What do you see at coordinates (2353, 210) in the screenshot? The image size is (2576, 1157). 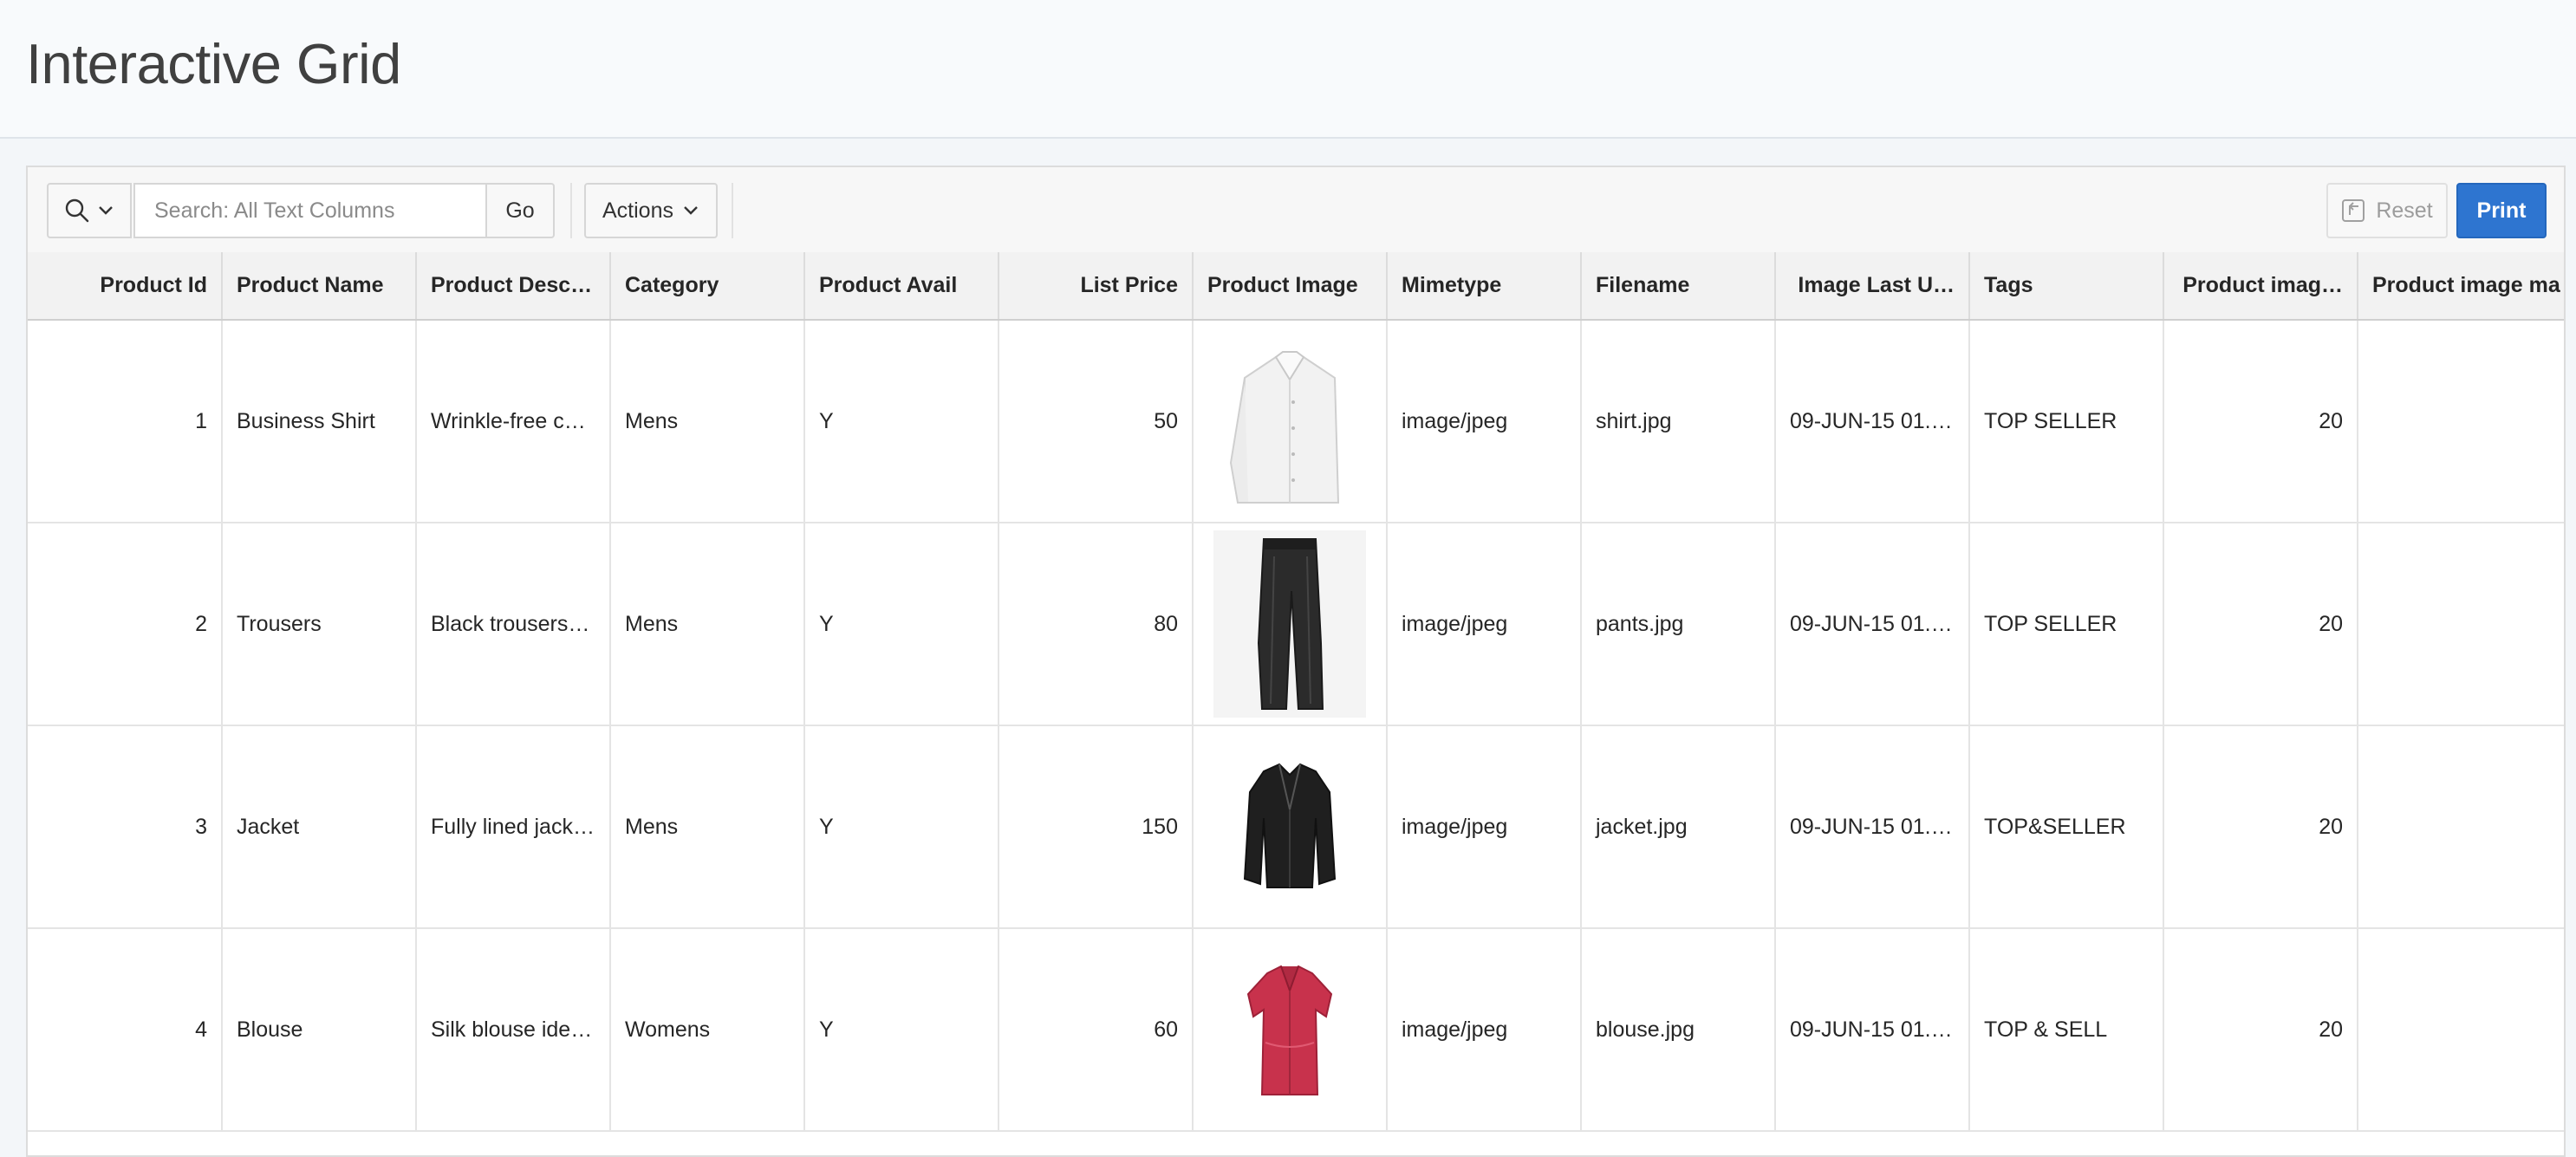 I see `reset-icon` at bounding box center [2353, 210].